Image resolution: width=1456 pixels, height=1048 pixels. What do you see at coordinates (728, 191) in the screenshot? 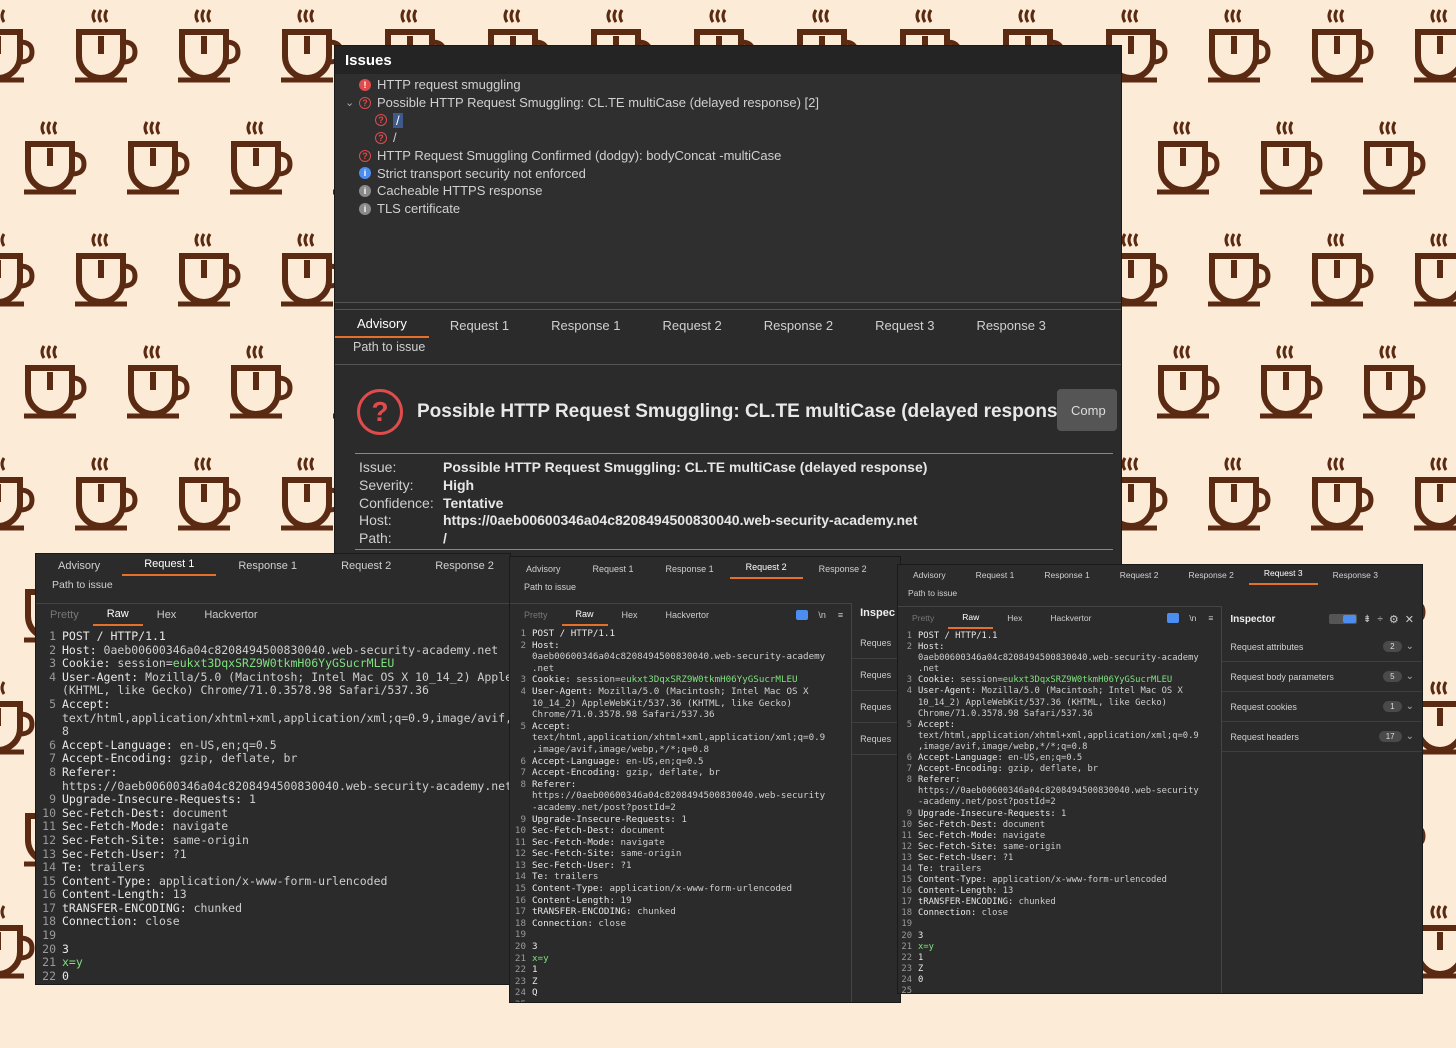
I see `issue-row: i Cacheable HTTPS response` at bounding box center [728, 191].